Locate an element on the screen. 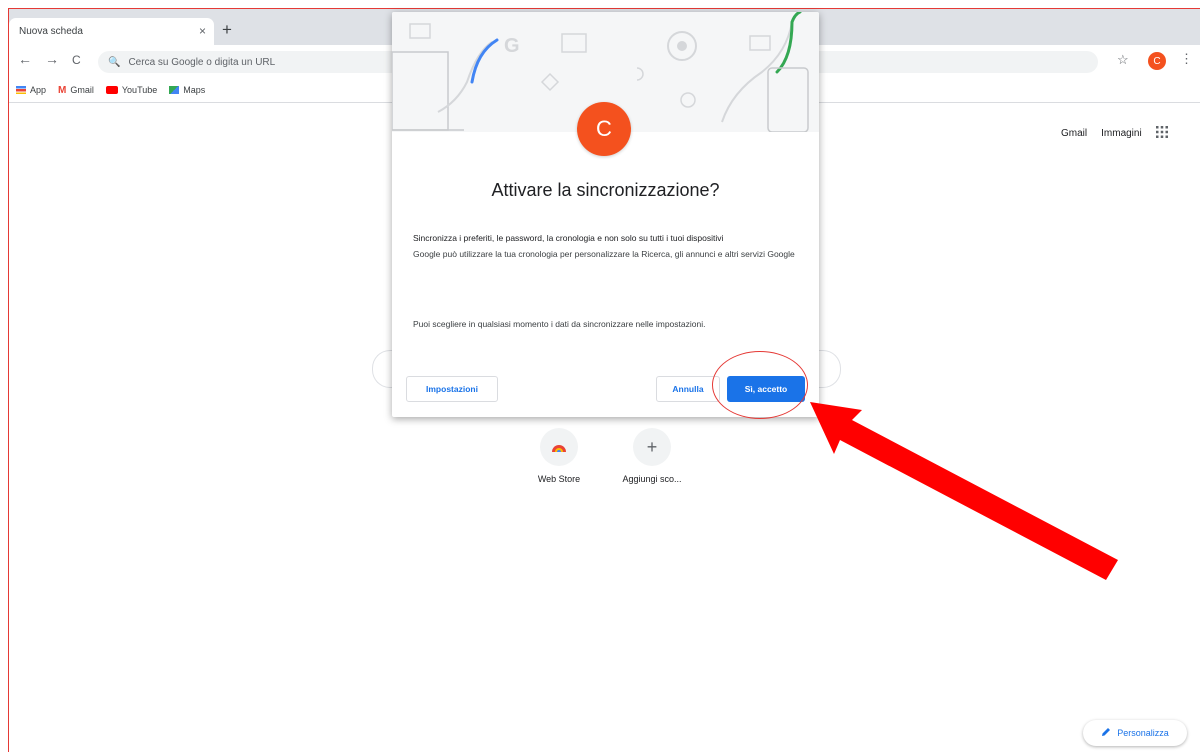  bookmark-label: Gmail is located at coordinates (82, 90).